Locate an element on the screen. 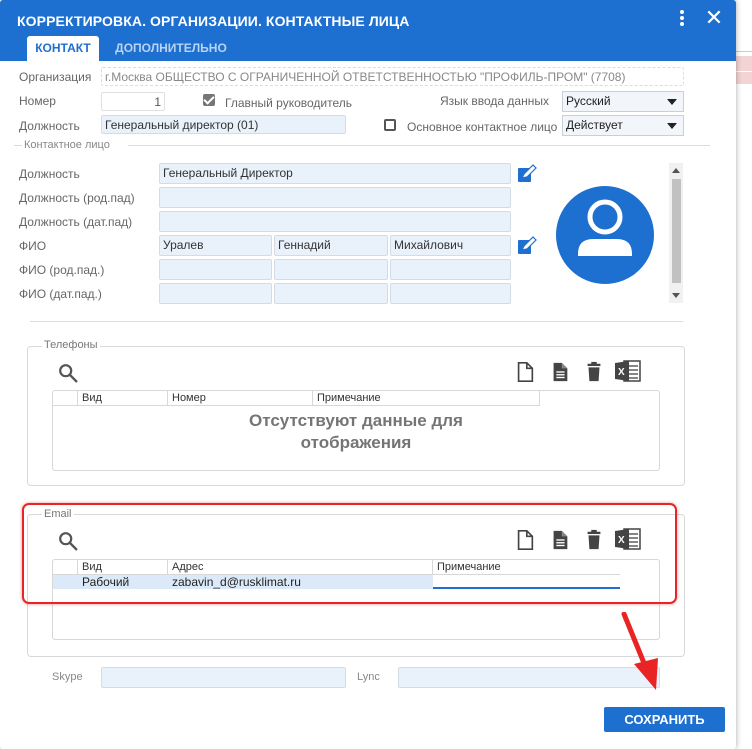 This screenshot has height=749, width=752. input-language-value: Русский is located at coordinates (588, 101).